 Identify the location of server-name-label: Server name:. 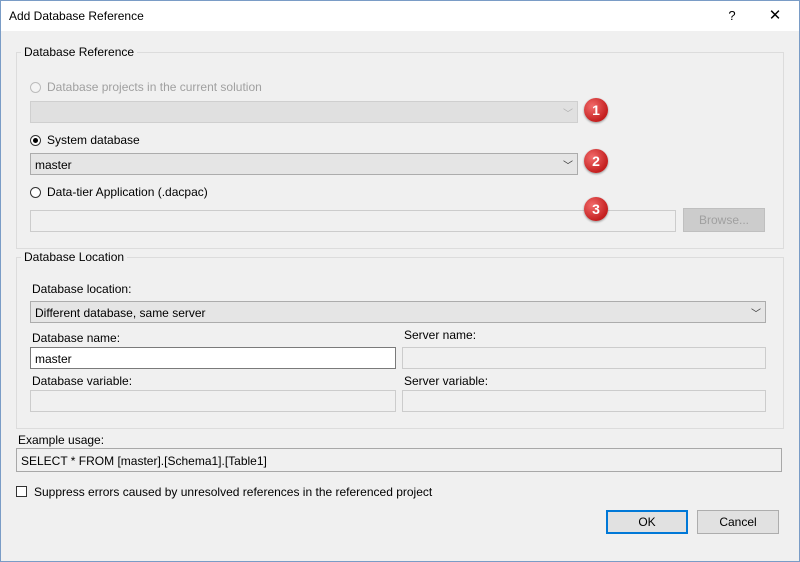
(440, 335).